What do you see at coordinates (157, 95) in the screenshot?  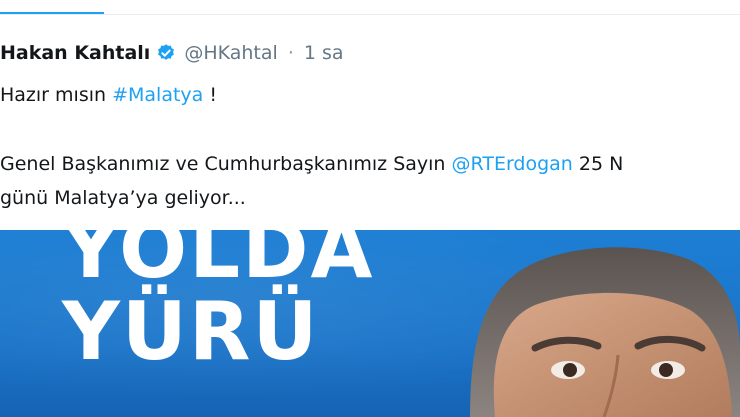 I see `hashtag-link: #Malatya` at bounding box center [157, 95].